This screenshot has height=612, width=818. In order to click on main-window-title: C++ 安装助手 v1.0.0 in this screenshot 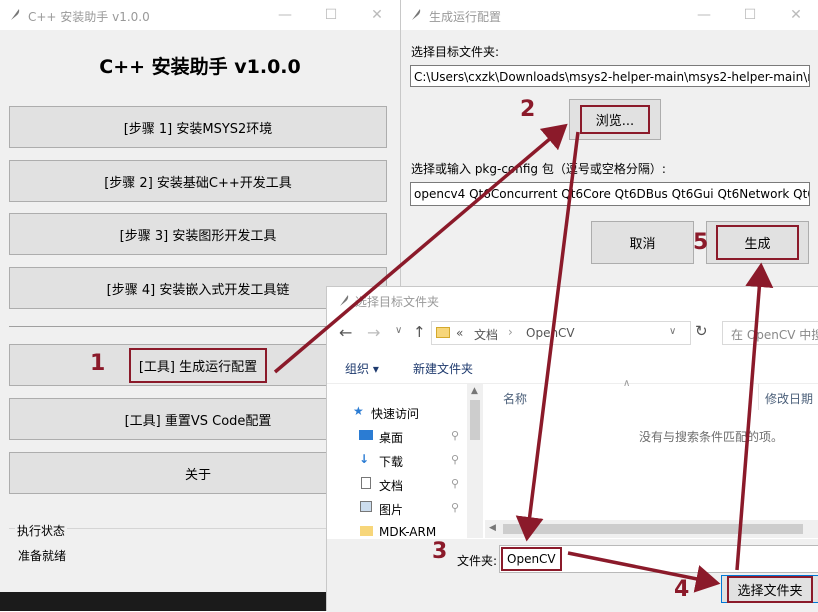, I will do `click(89, 17)`.